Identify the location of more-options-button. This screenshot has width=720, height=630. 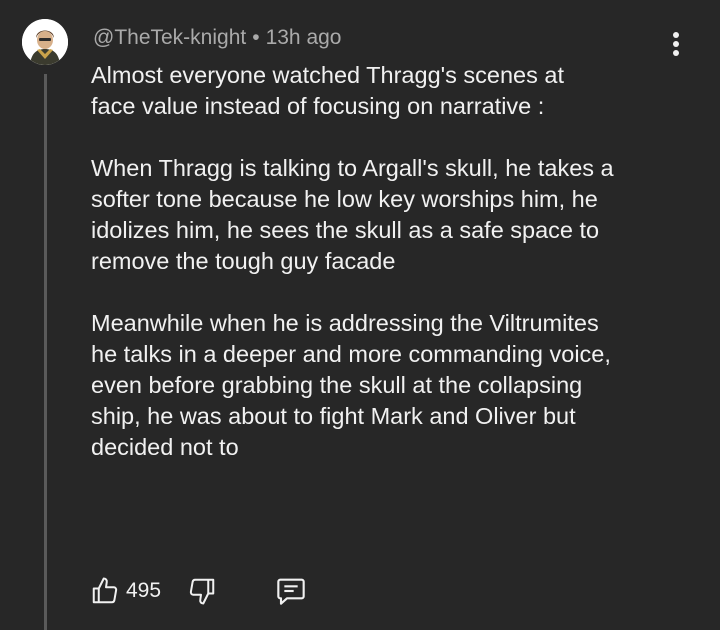
(676, 43).